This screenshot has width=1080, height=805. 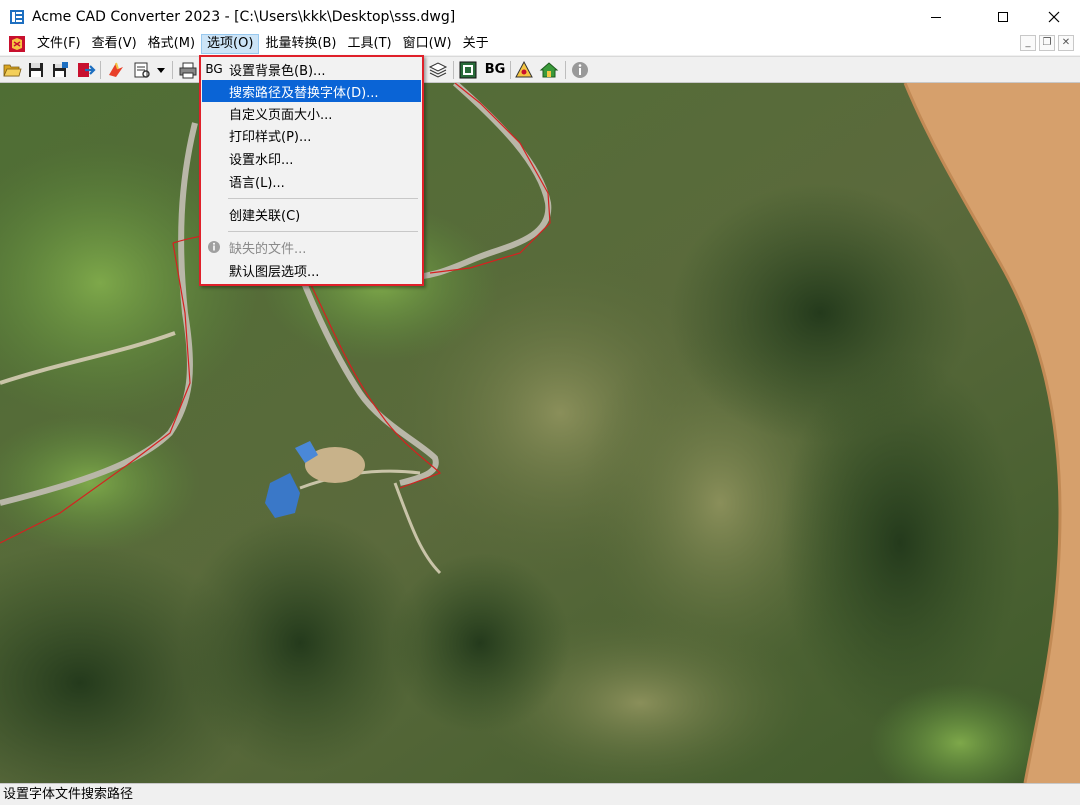 What do you see at coordinates (549, 70) in the screenshot?
I see `home-icon` at bounding box center [549, 70].